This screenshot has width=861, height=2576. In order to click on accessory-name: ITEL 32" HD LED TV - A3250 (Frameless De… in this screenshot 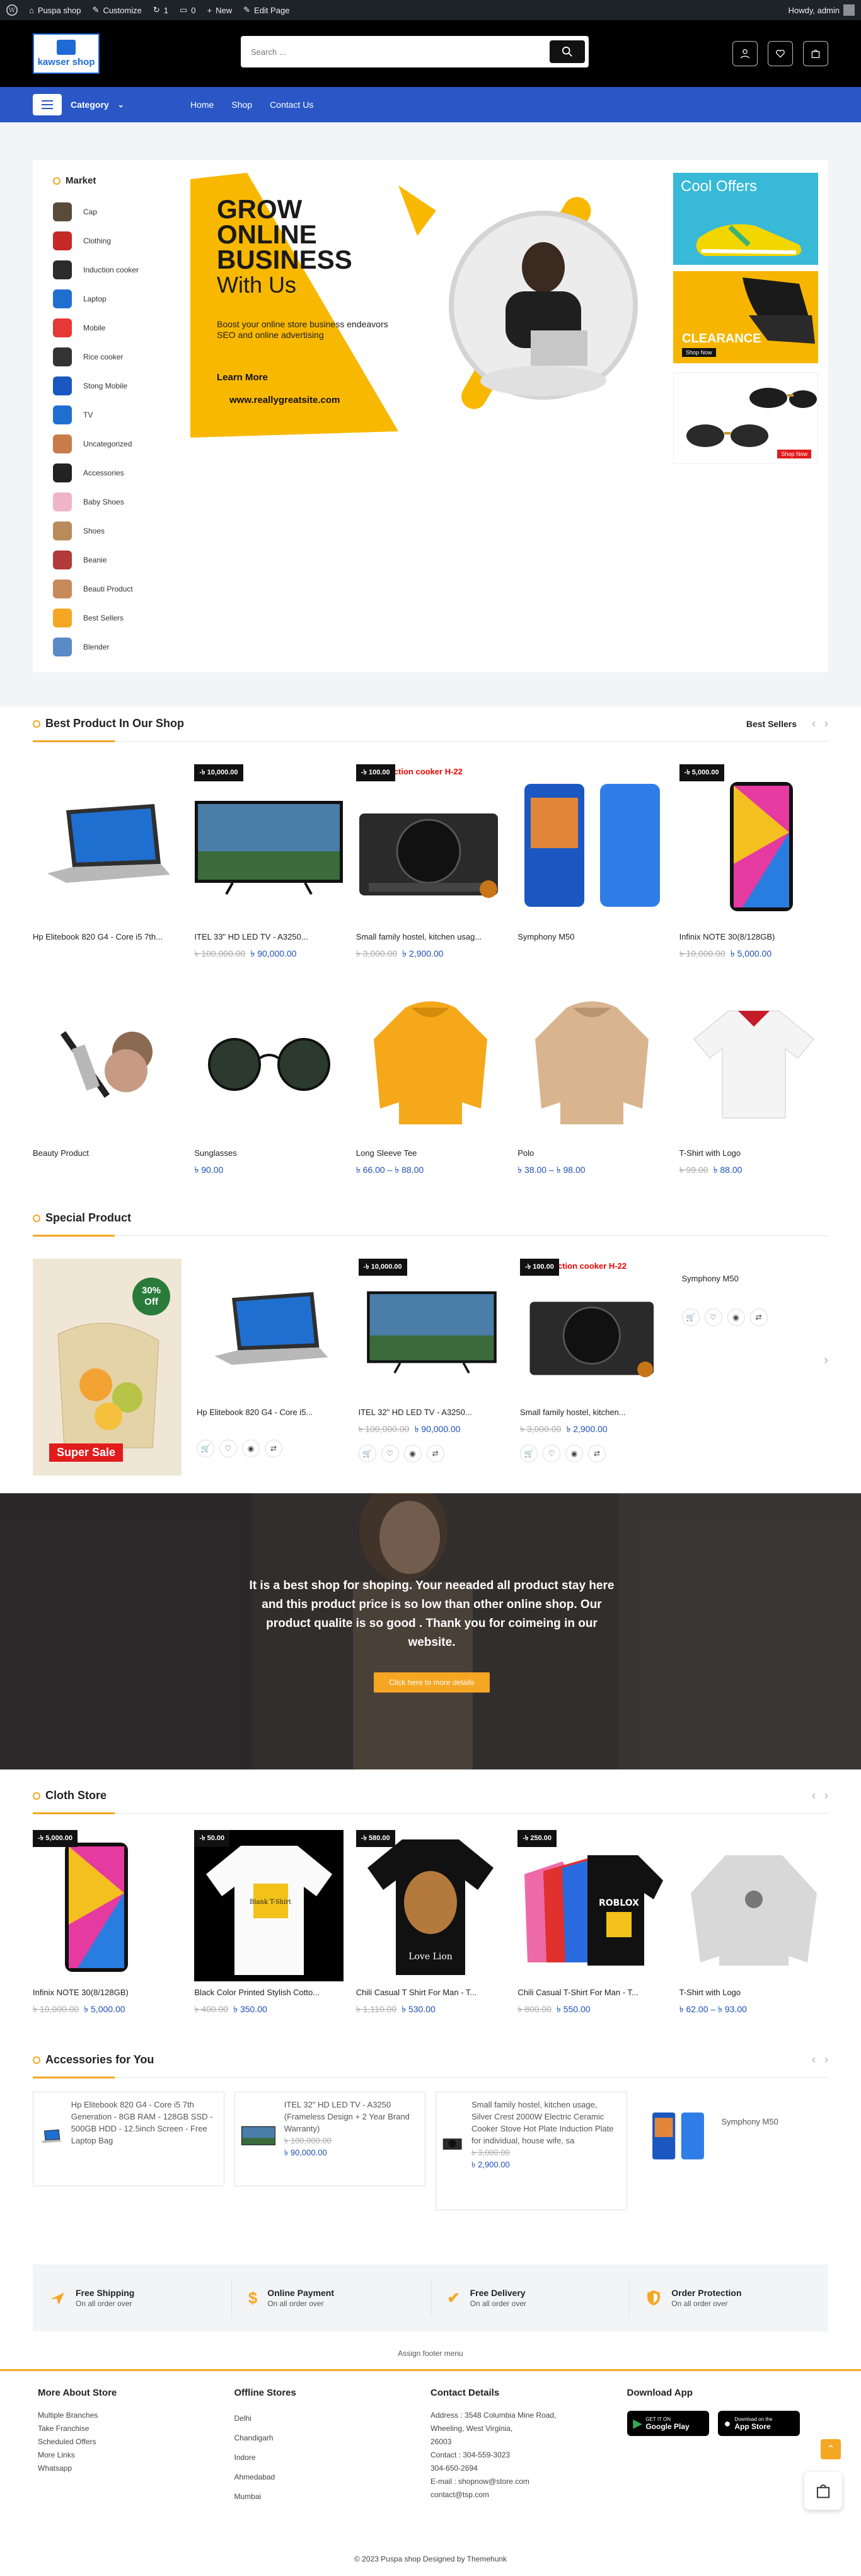, I will do `click(352, 2117)`.